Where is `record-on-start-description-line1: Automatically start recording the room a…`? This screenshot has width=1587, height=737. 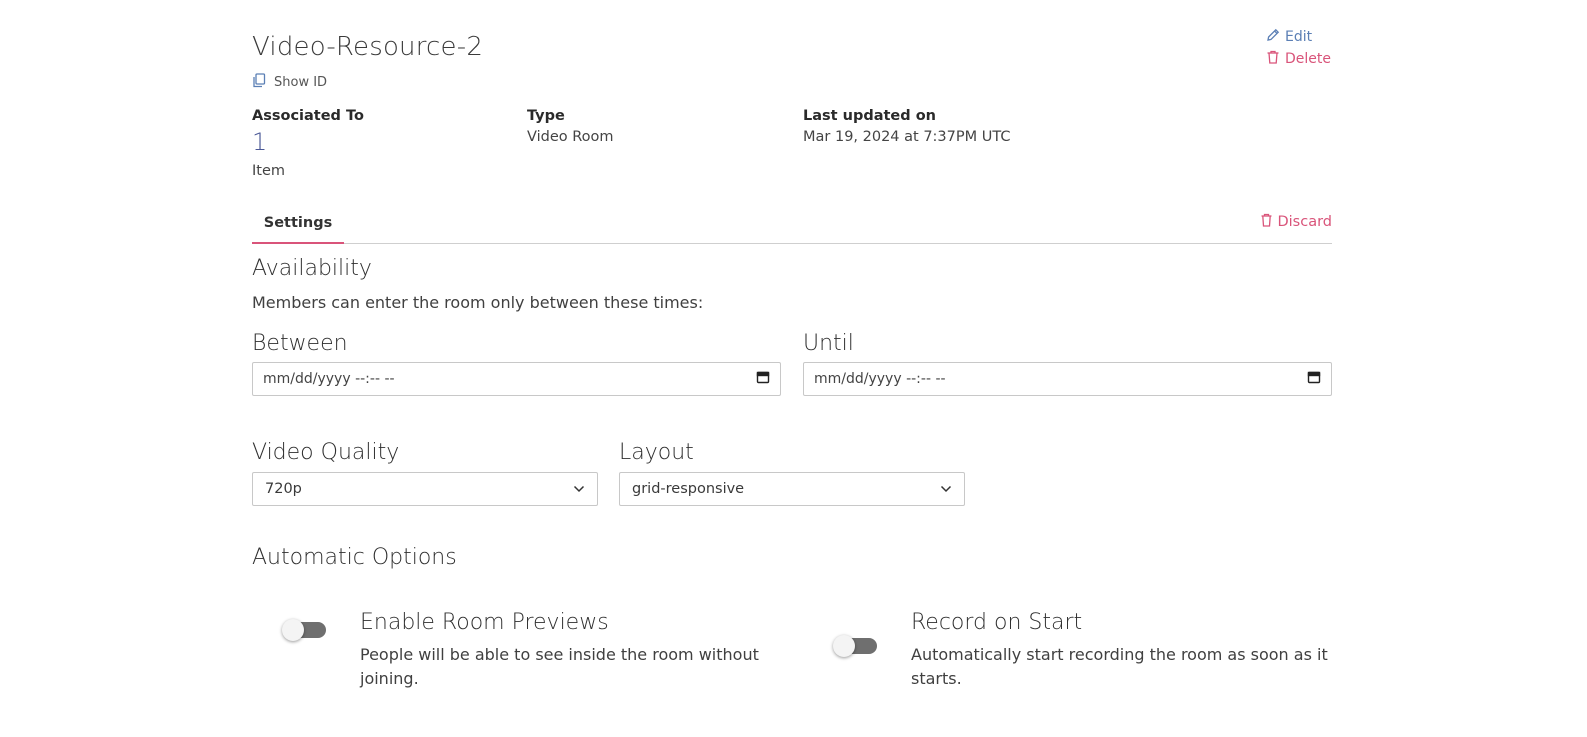 record-on-start-description-line1: Automatically start recording the room a… is located at coordinates (1119, 654).